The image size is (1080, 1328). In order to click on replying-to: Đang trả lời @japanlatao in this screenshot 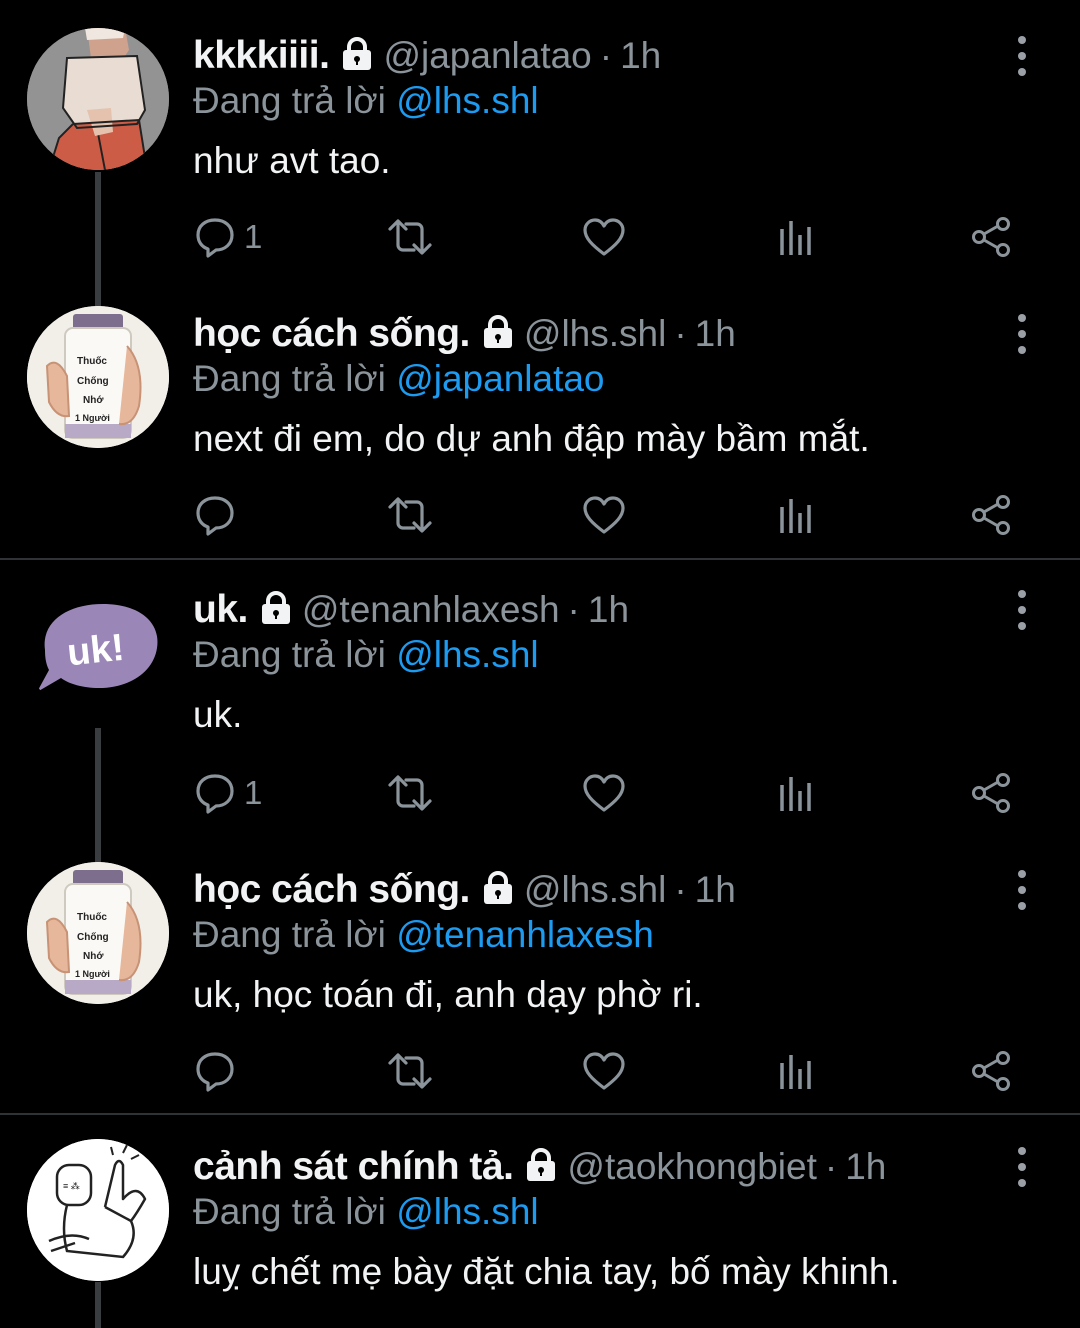, I will do `click(399, 379)`.